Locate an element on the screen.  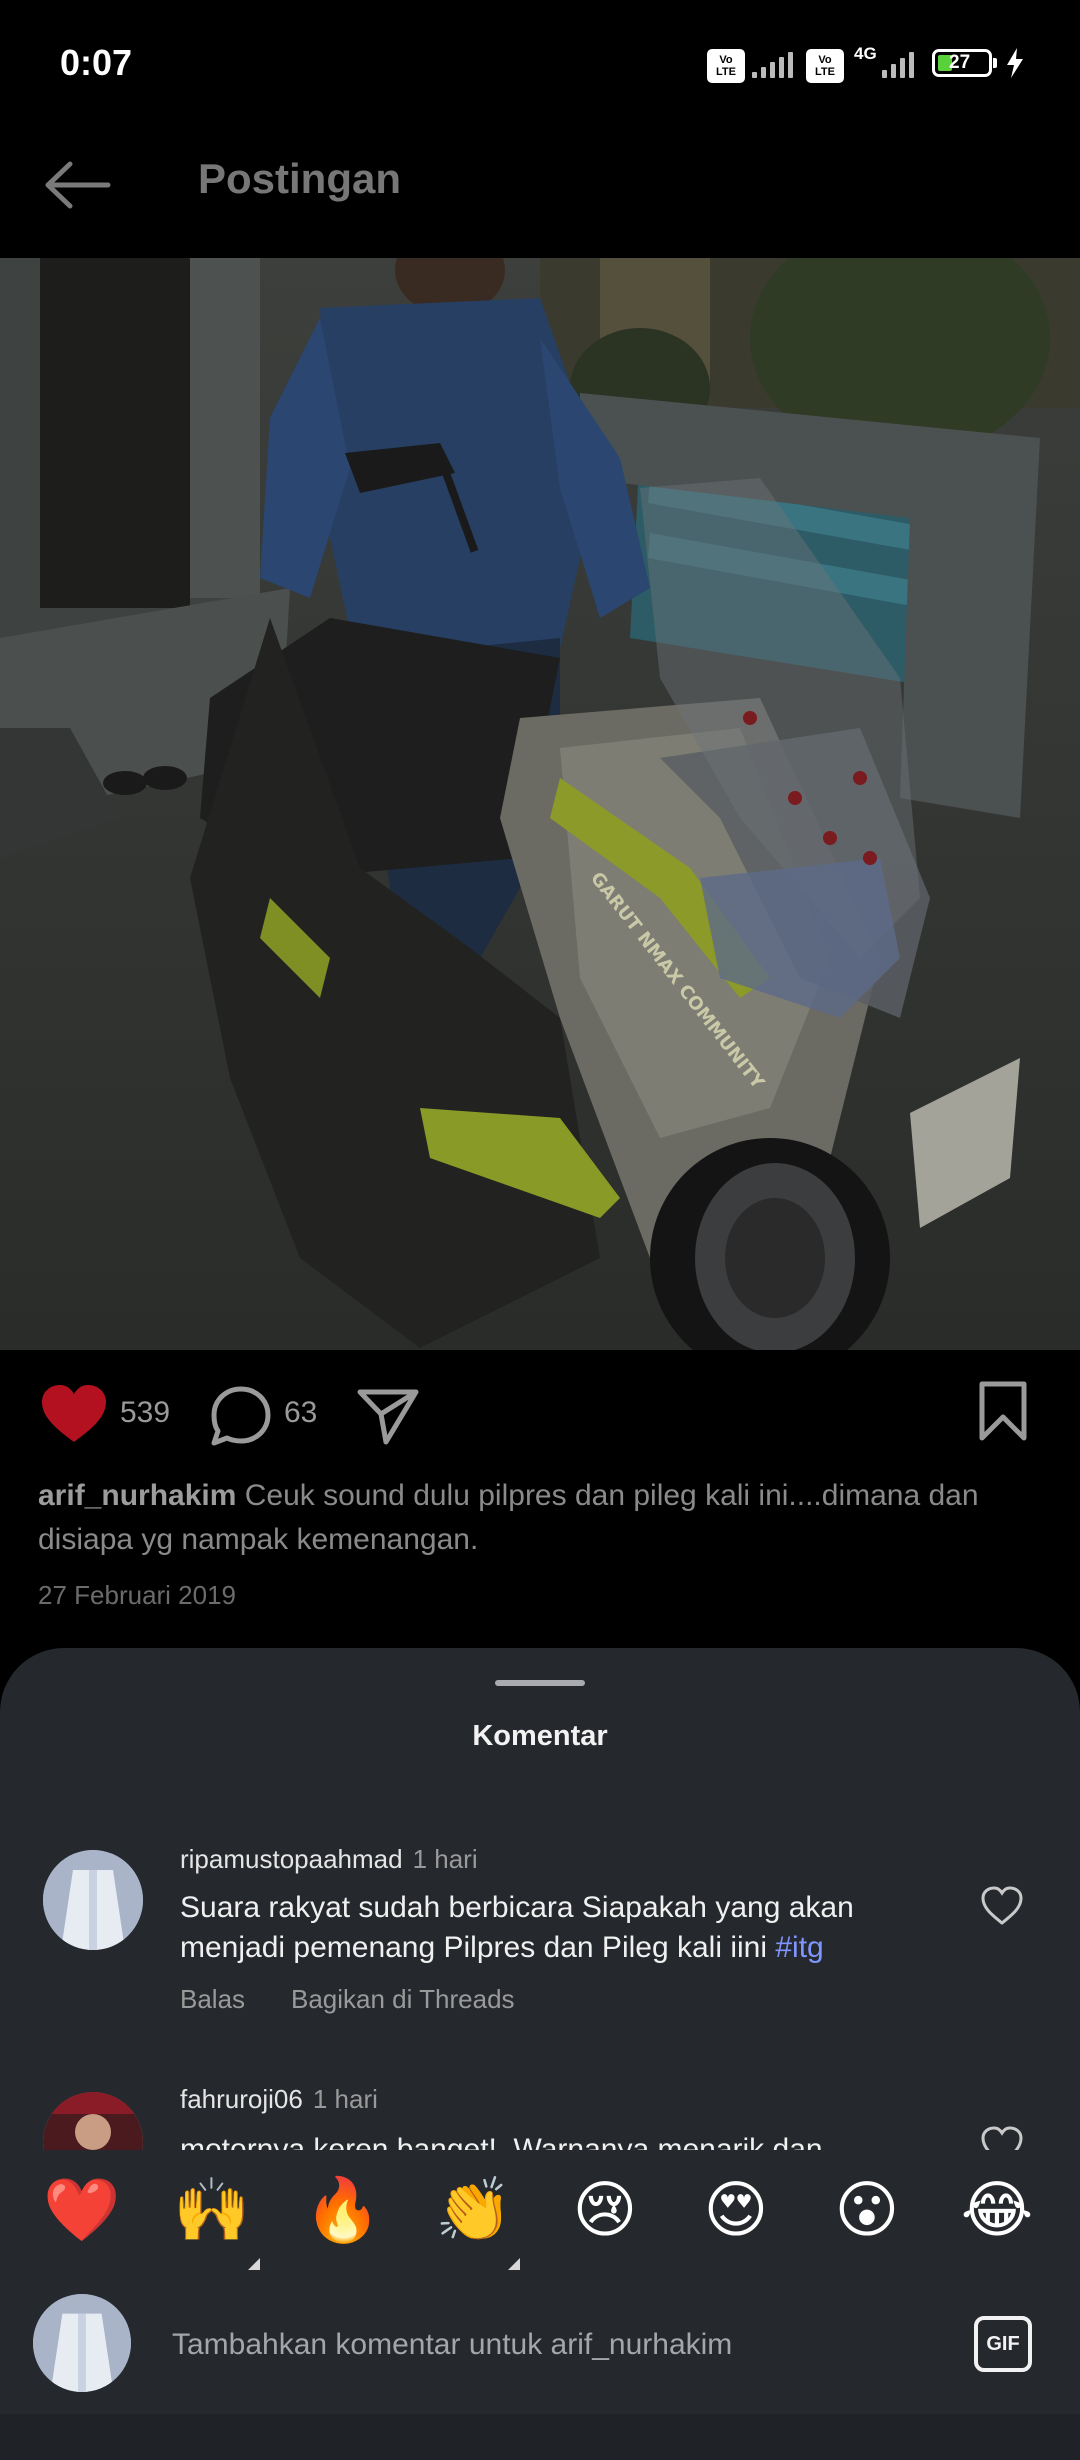
emoji-raising-hands: 🙌 is located at coordinates (212, 2210).